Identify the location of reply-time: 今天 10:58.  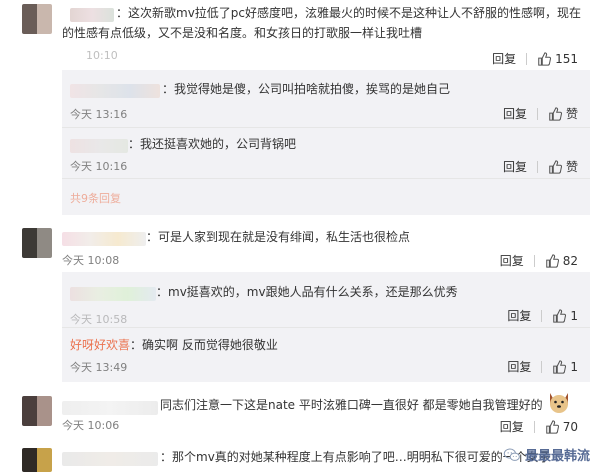
(99, 319).